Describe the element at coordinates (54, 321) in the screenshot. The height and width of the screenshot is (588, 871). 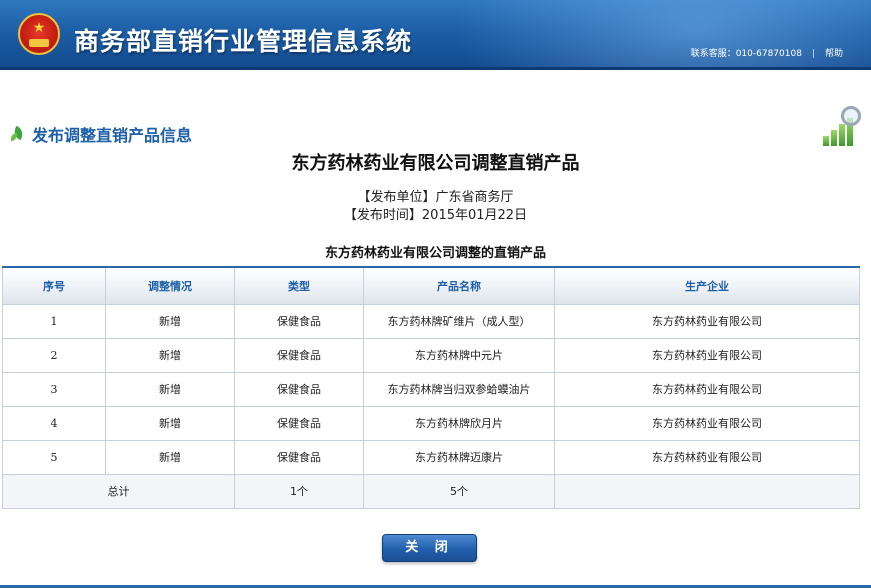
I see `cell-index: 1` at that location.